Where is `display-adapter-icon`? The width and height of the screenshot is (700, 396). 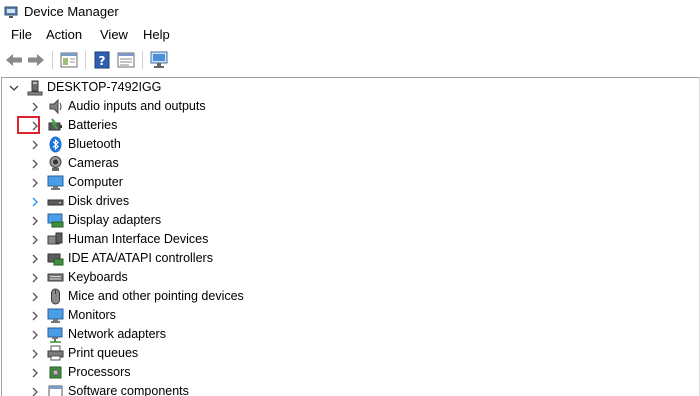
display-adapter-icon is located at coordinates (55, 220).